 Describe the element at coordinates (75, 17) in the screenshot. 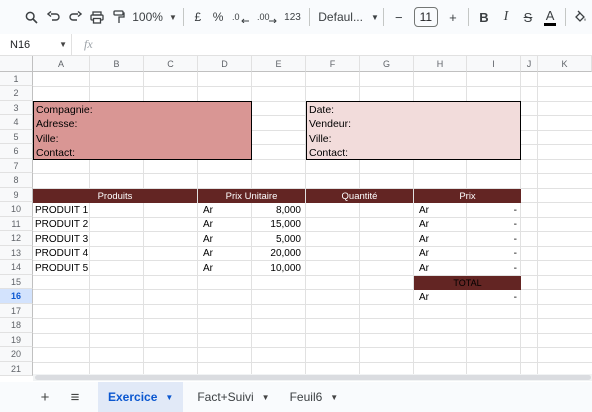

I see `redo-icon` at that location.